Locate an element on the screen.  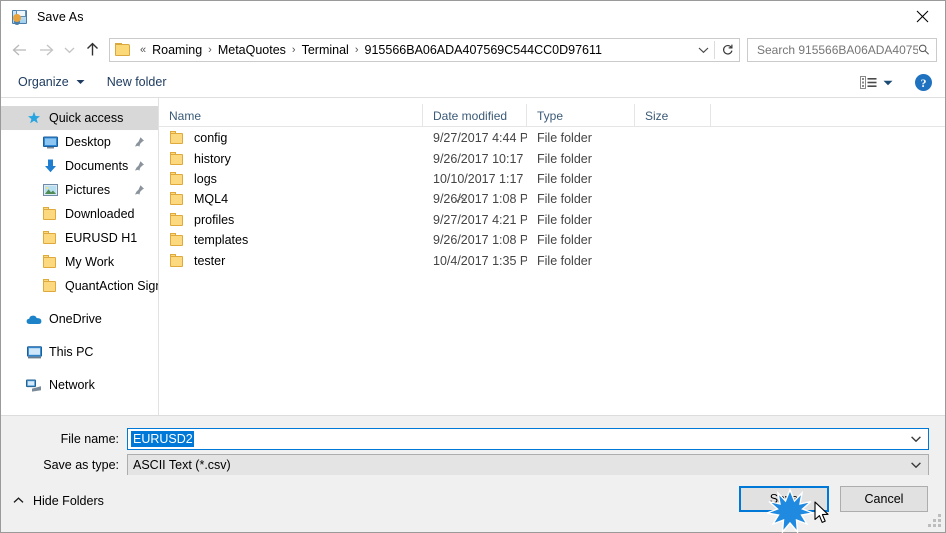
table-row: history 9/26/2017 10:17 PM File folder is located at coordinates (552, 158).